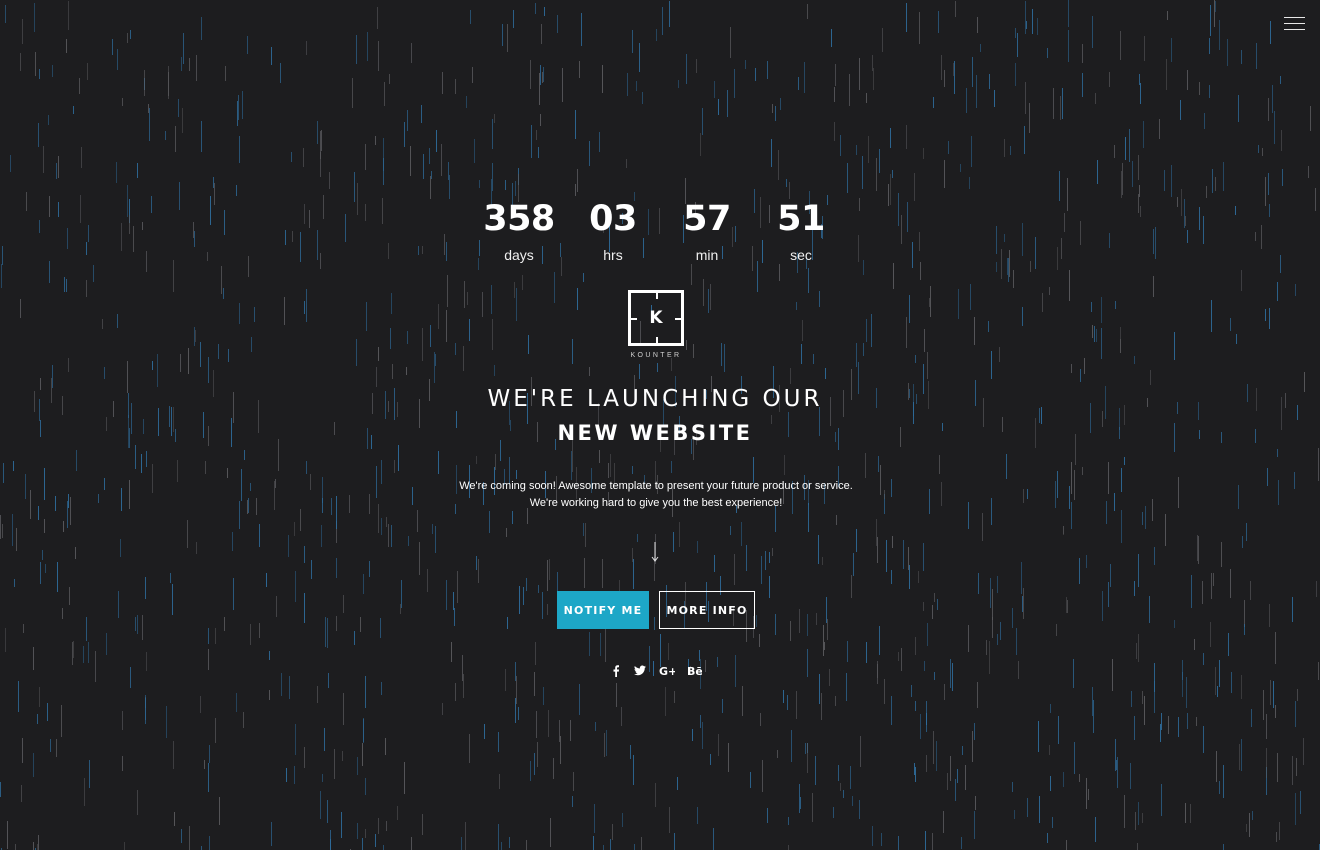 The image size is (1320, 850). What do you see at coordinates (707, 219) in the screenshot?
I see `countdown-minutes-value: 57` at bounding box center [707, 219].